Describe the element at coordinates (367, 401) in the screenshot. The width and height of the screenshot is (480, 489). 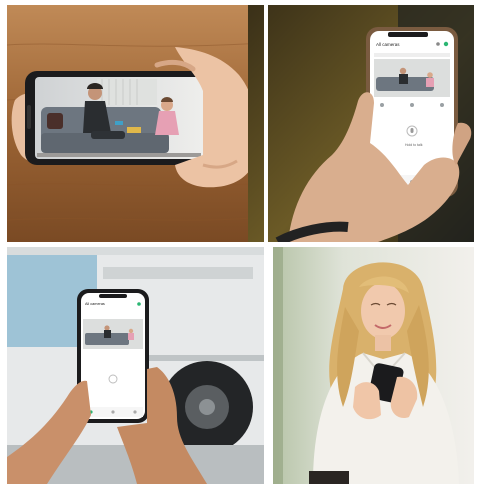
I see `left-hand-woman` at that location.